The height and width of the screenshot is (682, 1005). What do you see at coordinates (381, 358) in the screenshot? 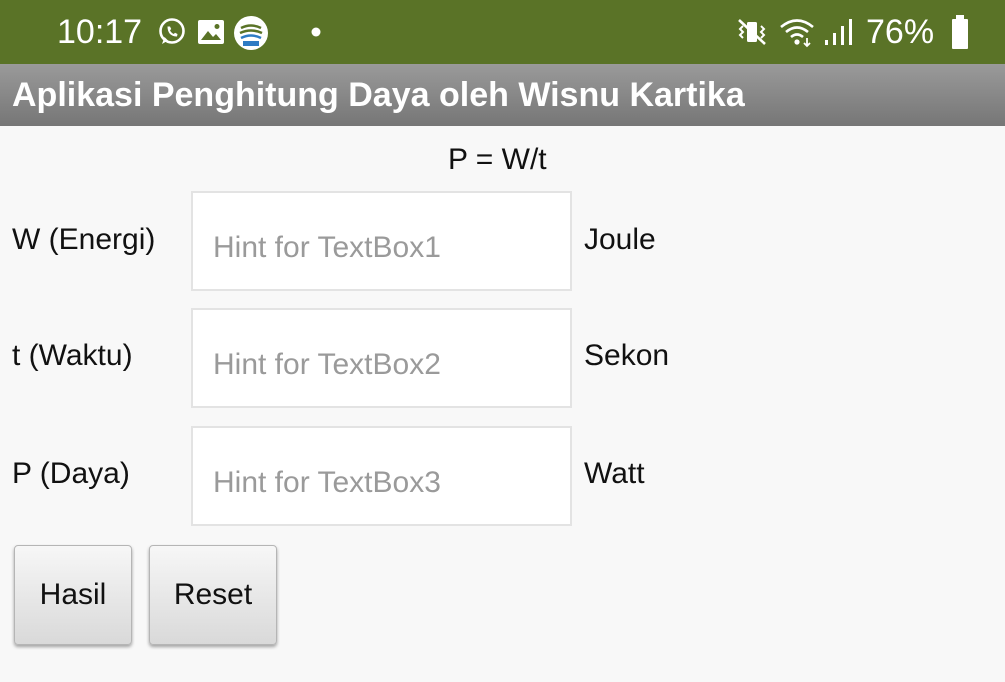
I see `time-input` at bounding box center [381, 358].